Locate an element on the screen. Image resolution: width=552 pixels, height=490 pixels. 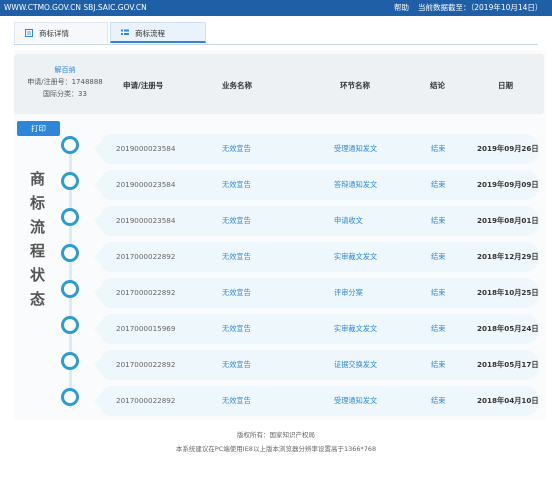
tab-label: 商标流程 is located at coordinates (150, 33).